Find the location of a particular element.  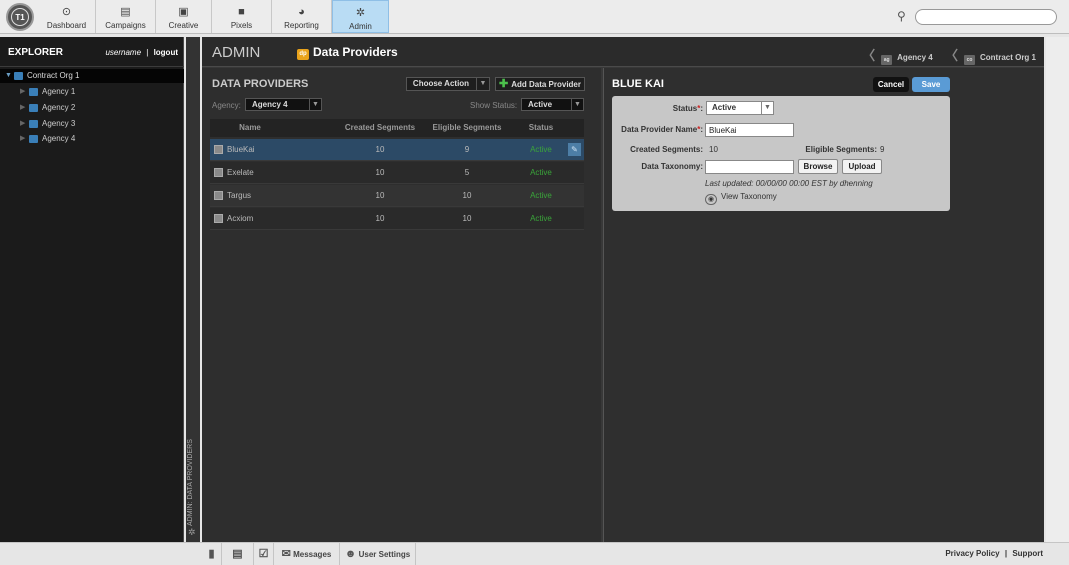

chevron-down-icon: ▼ is located at coordinates (767, 108).